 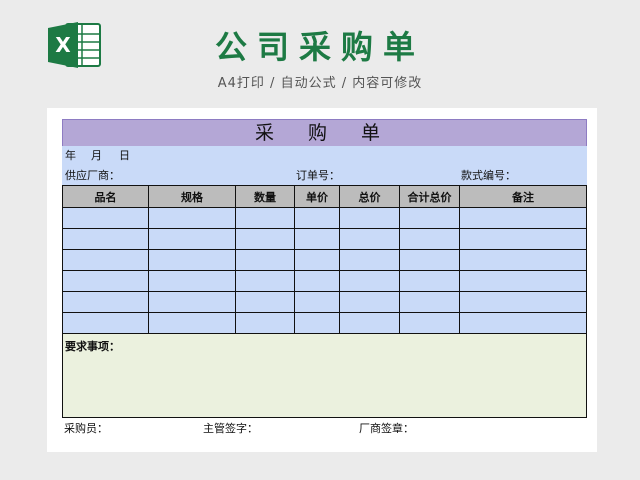 I want to click on column-header: 备注, so click(x=523, y=196).